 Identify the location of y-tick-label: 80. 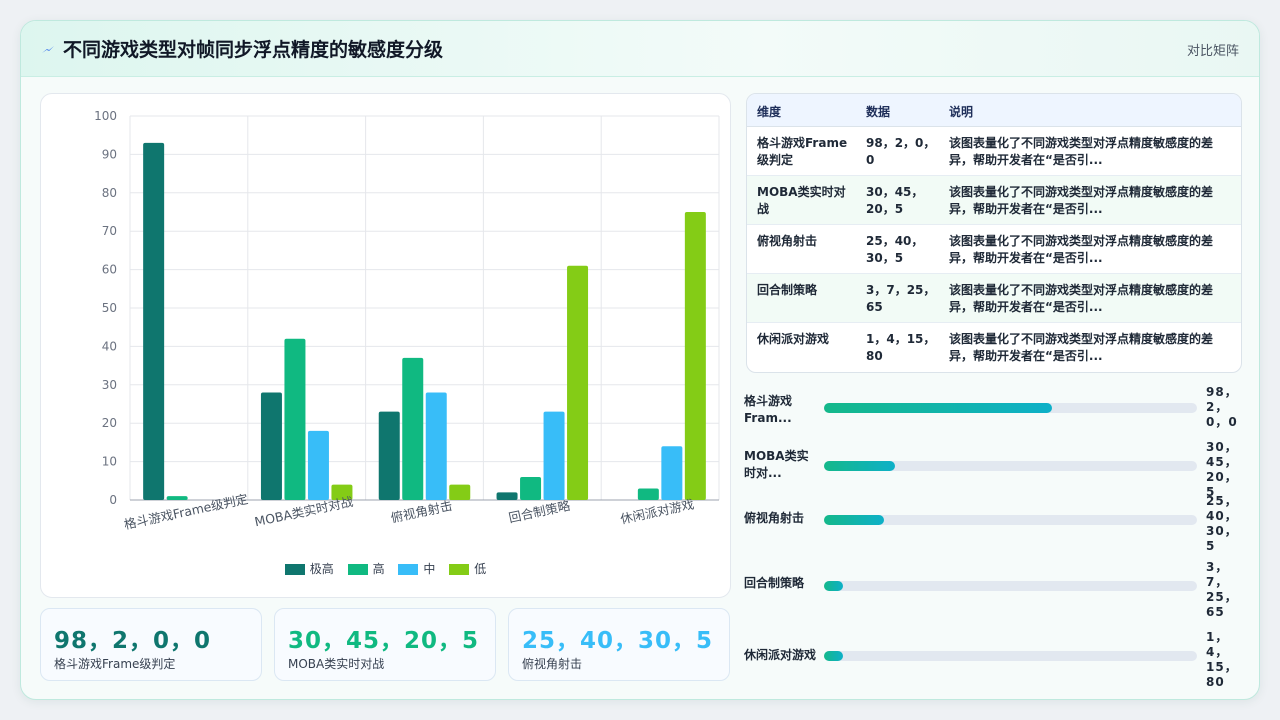
(109, 193).